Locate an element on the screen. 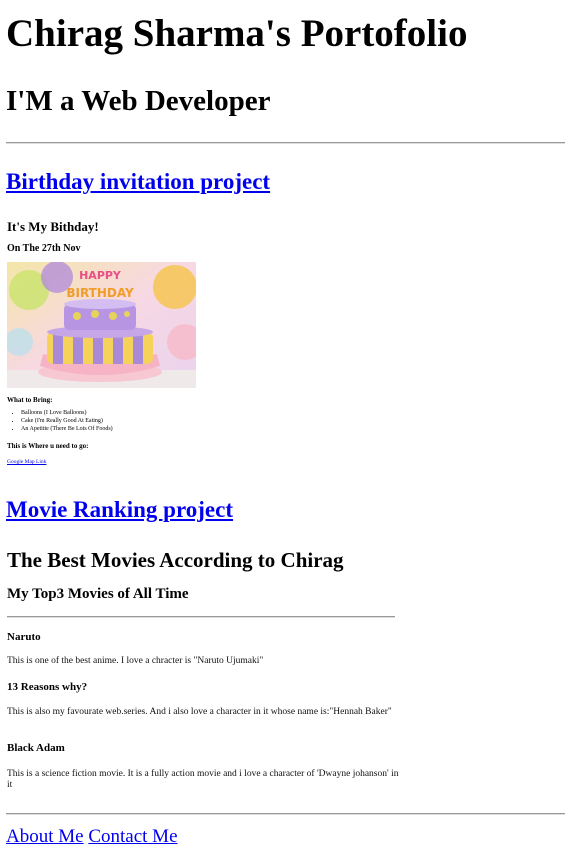  birthday-date: On The 27th Nov is located at coordinates (44, 248).